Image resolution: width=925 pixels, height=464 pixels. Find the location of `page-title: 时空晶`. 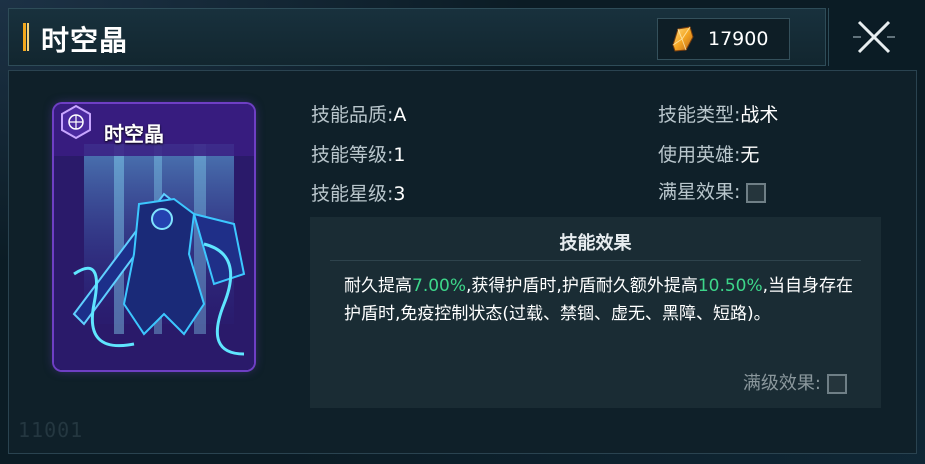

page-title: 时空晶 is located at coordinates (85, 40).